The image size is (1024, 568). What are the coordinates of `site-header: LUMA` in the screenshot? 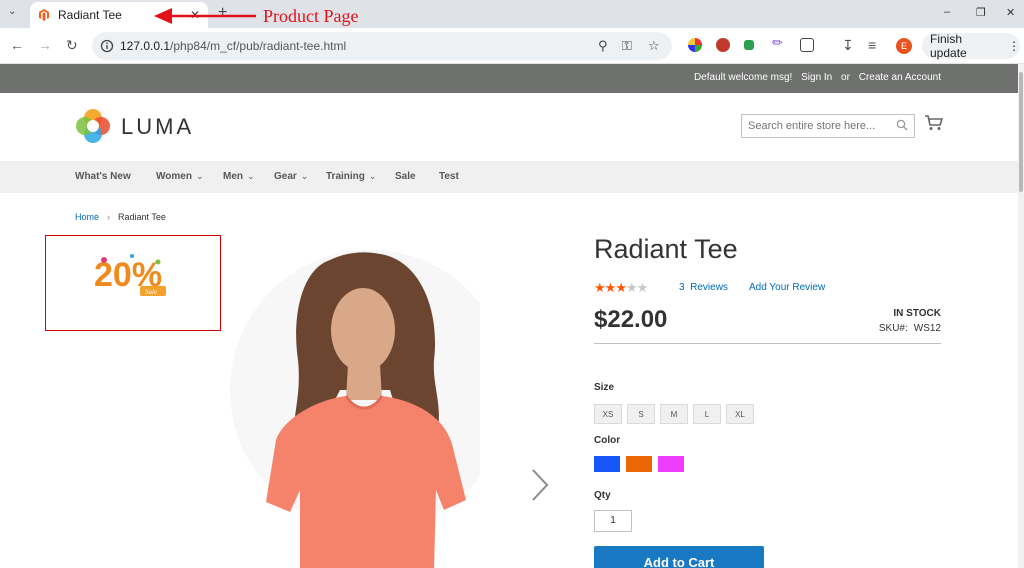 It's located at (509, 127).